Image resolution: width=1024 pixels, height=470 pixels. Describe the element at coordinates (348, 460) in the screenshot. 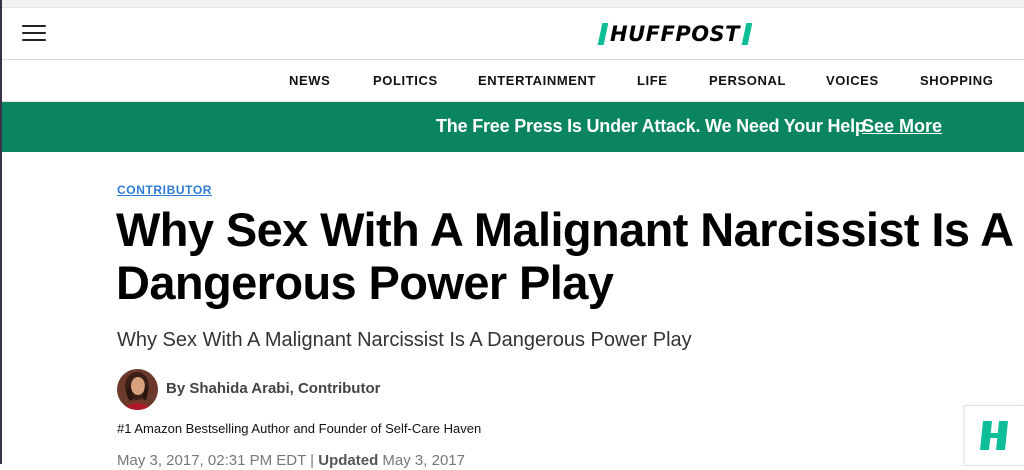

I see `updated-label: Updated` at that location.